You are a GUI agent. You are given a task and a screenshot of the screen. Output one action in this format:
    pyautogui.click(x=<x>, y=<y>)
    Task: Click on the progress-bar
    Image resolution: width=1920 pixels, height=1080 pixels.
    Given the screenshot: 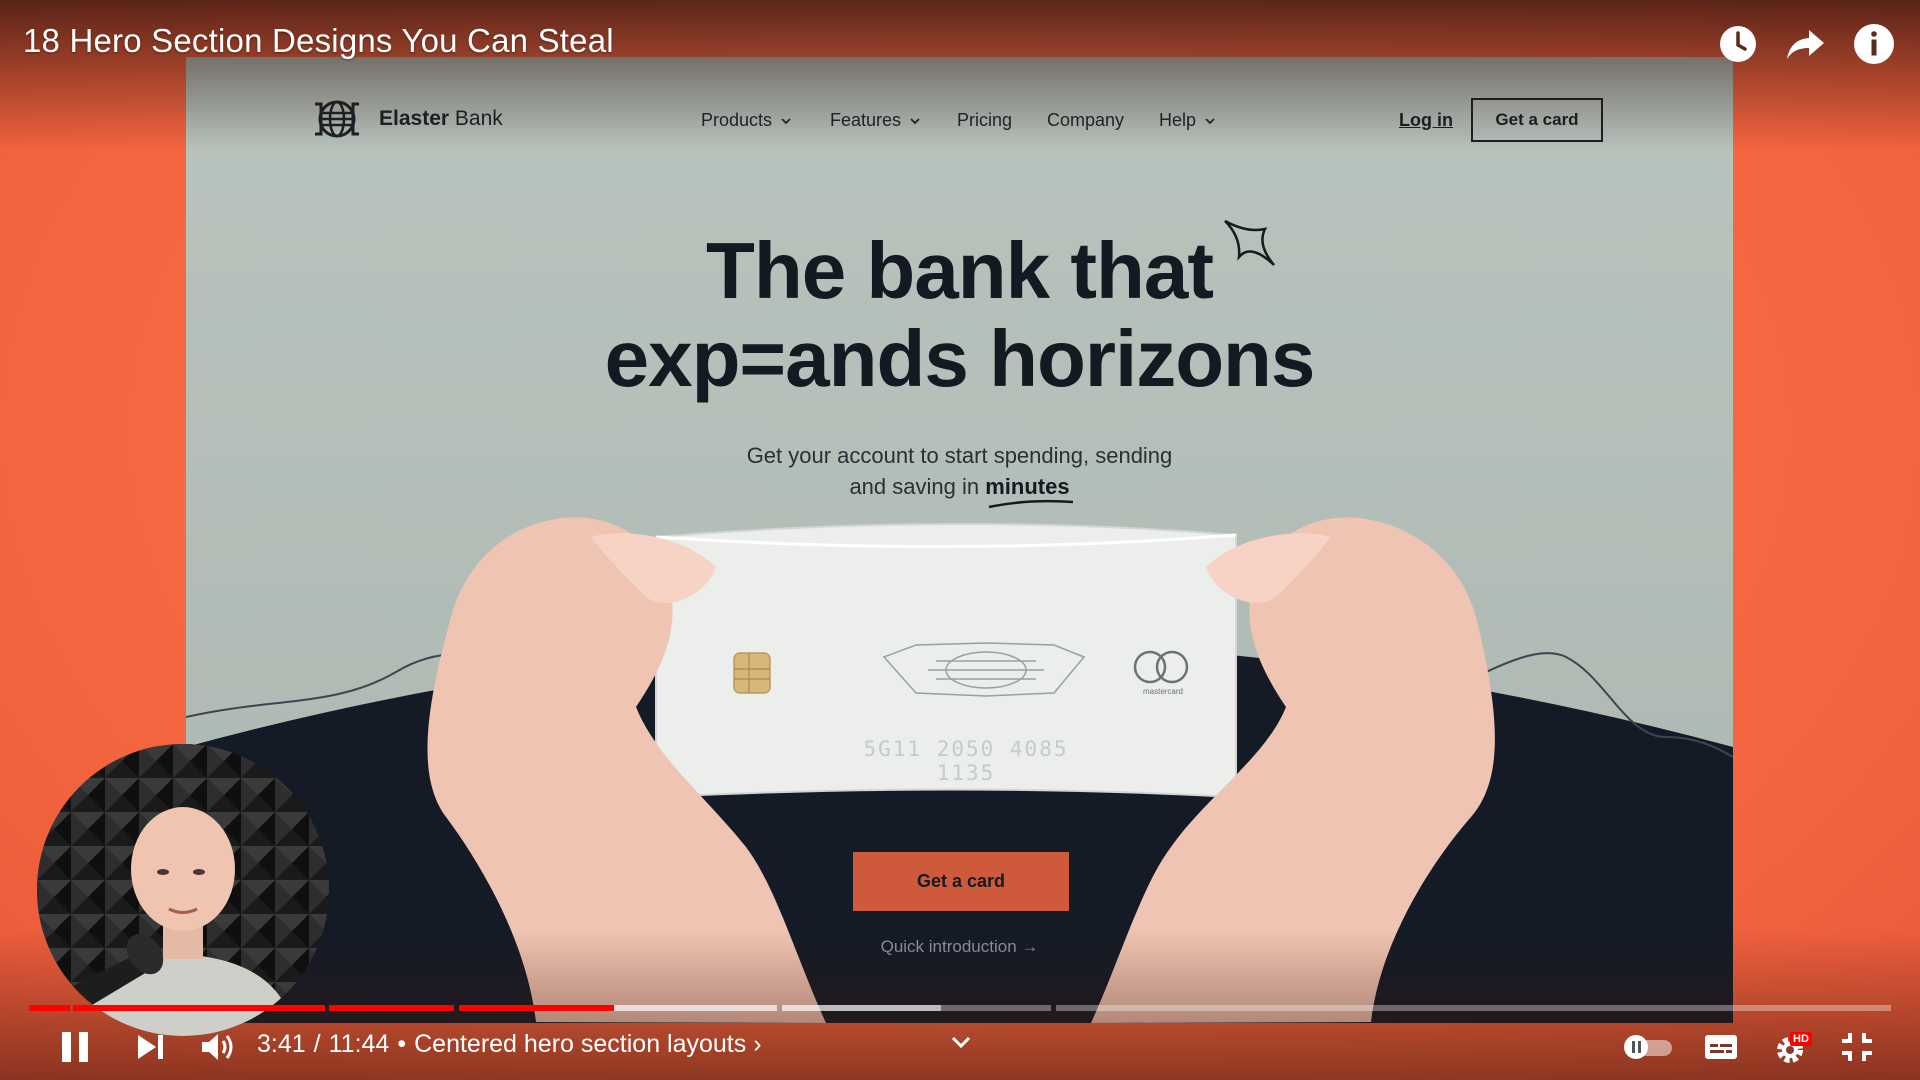 What is the action you would take?
    pyautogui.click(x=960, y=1008)
    